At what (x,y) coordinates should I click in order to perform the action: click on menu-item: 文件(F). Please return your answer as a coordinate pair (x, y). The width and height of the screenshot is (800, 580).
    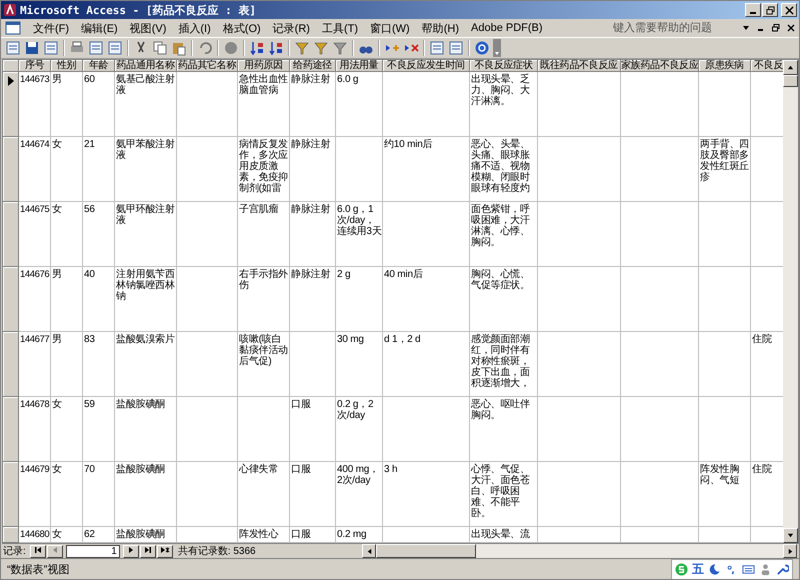
    Looking at the image, I should click on (51, 28).